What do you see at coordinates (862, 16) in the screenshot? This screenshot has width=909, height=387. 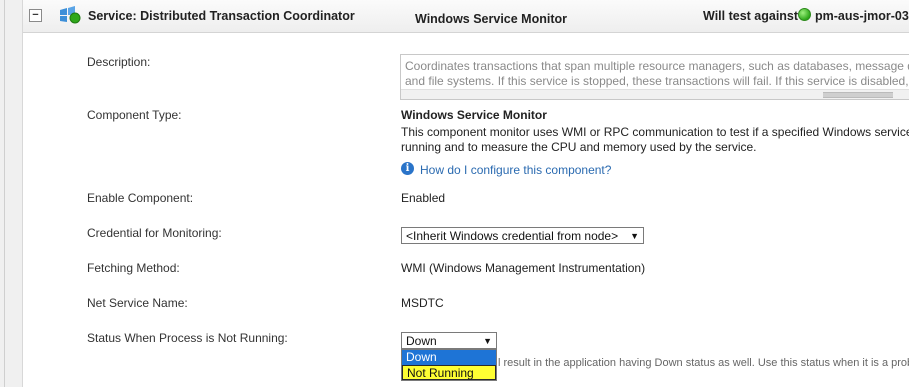 I see `node-name: pm-aus-jmor-03` at bounding box center [862, 16].